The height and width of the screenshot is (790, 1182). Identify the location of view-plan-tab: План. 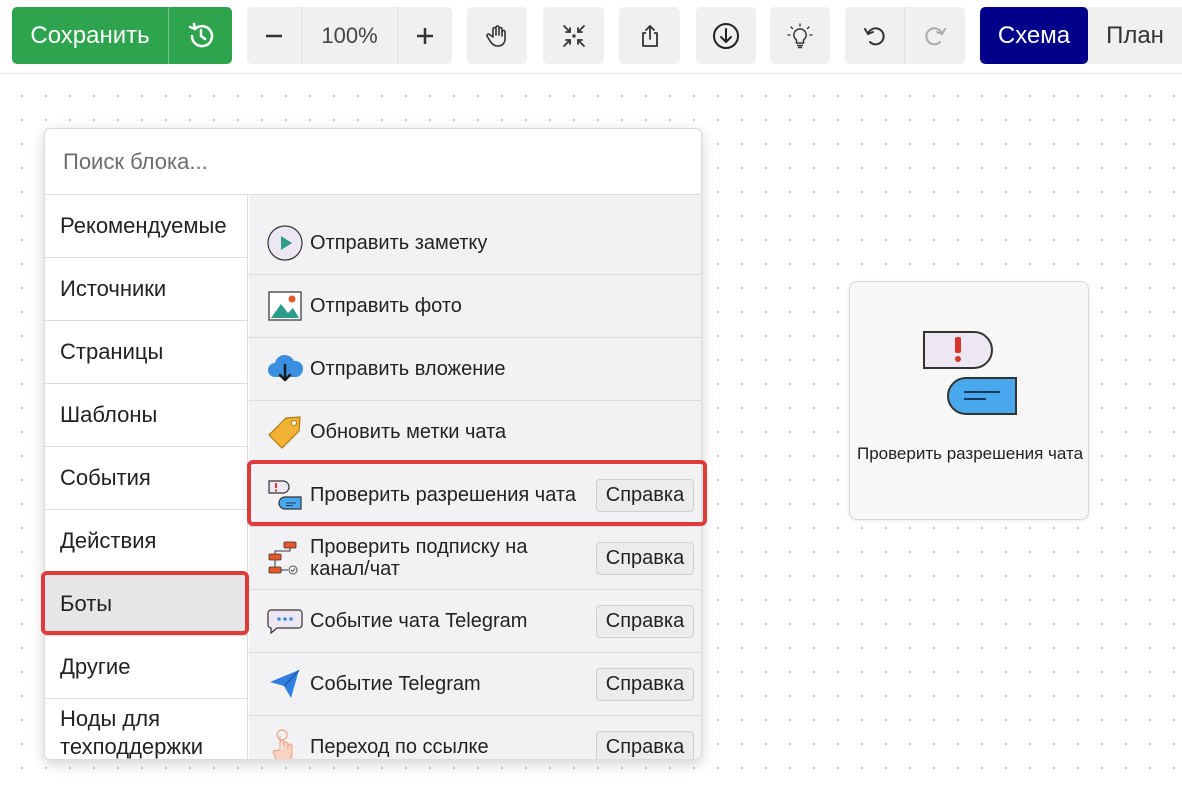
(1135, 35).